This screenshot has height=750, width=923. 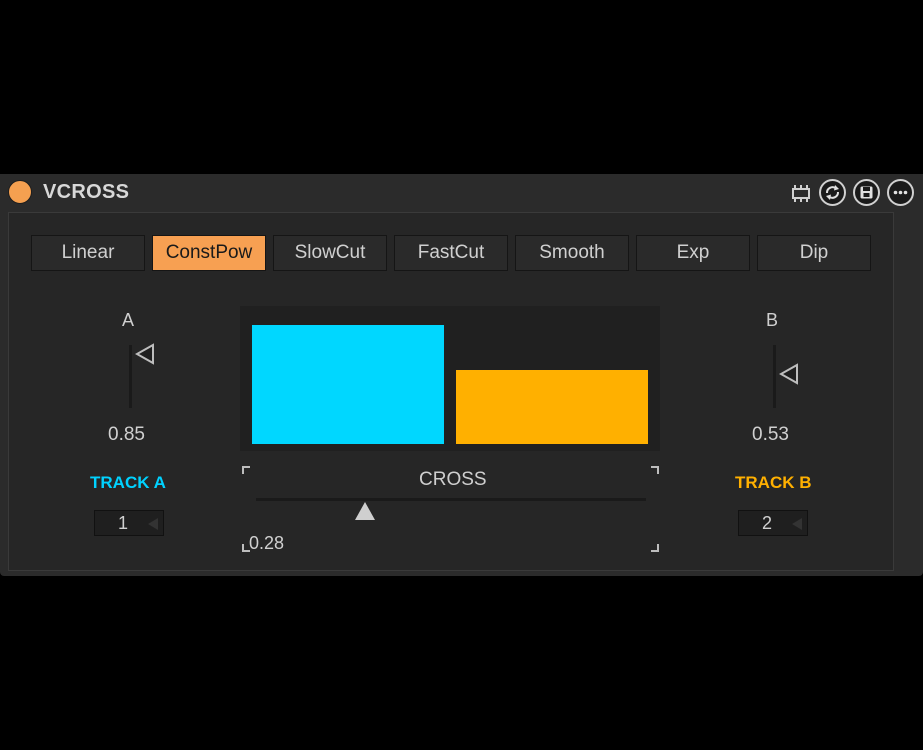 What do you see at coordinates (770, 434) in the screenshot?
I see `channel-b-gain-value: 0.53` at bounding box center [770, 434].